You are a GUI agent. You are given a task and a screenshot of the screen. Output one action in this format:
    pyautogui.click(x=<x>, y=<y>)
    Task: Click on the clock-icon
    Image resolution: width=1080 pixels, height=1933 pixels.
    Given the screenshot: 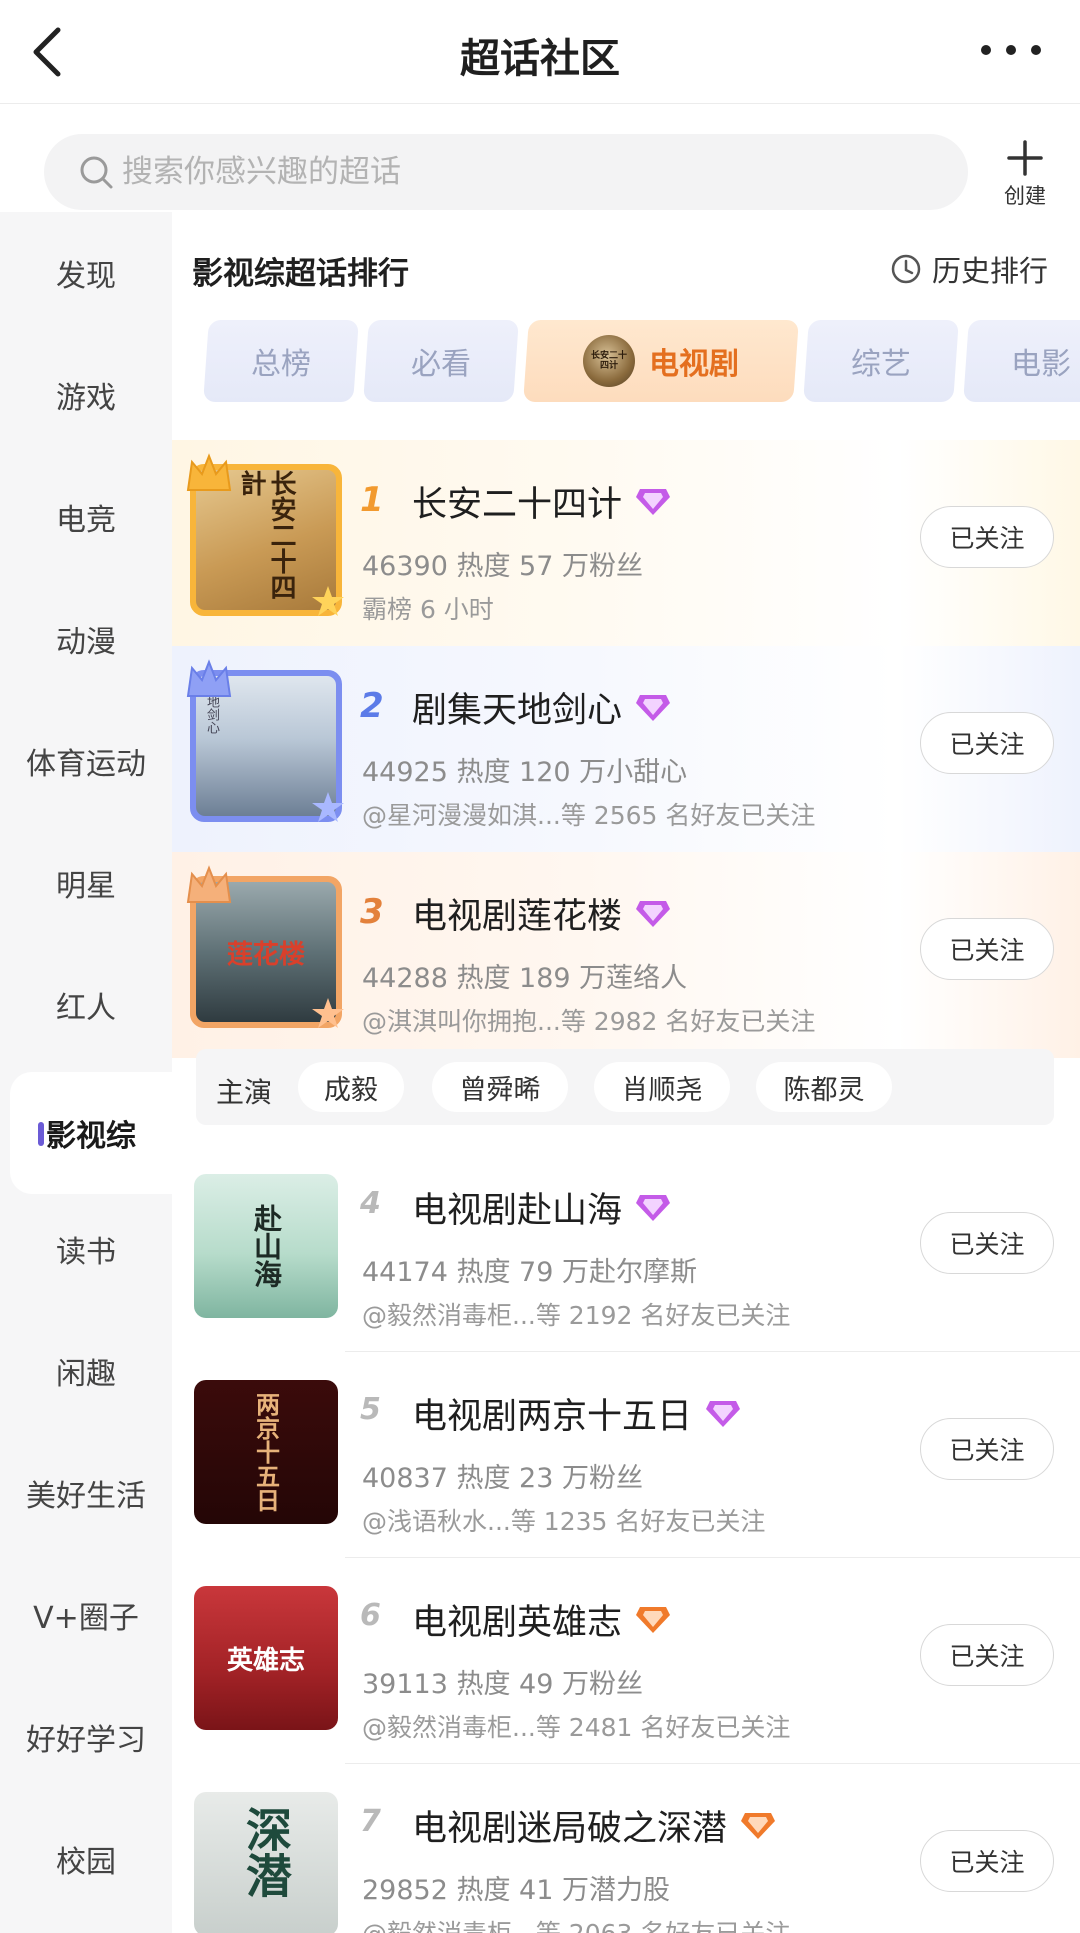 What is the action you would take?
    pyautogui.click(x=906, y=269)
    